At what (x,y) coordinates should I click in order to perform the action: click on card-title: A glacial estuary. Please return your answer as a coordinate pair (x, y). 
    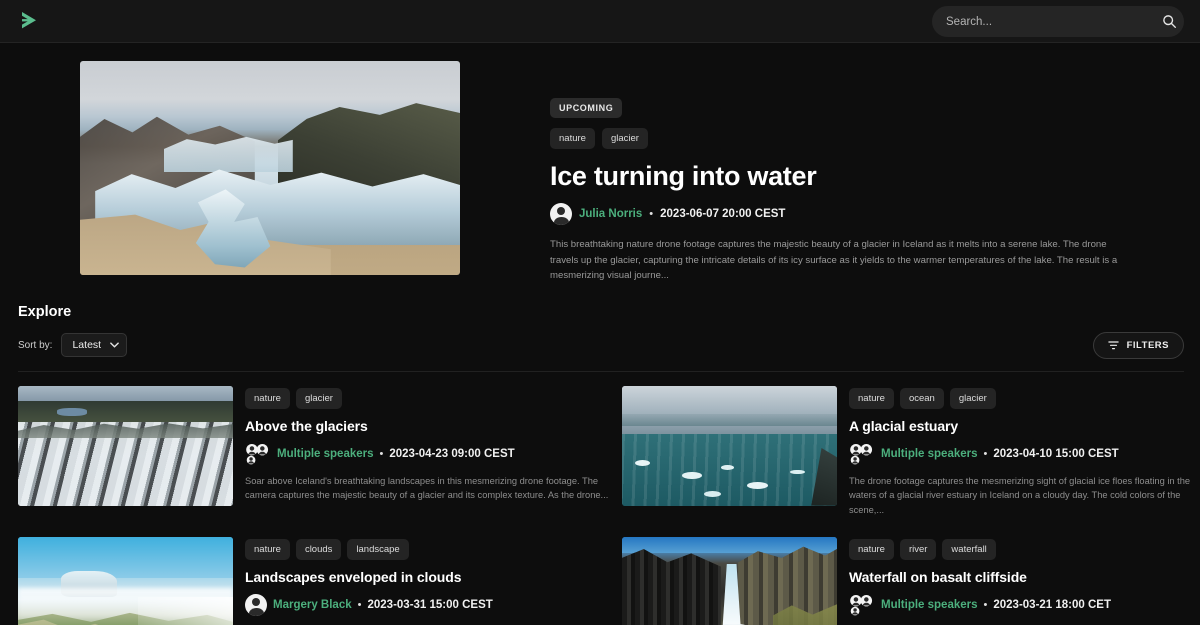
    Looking at the image, I should click on (1024, 426).